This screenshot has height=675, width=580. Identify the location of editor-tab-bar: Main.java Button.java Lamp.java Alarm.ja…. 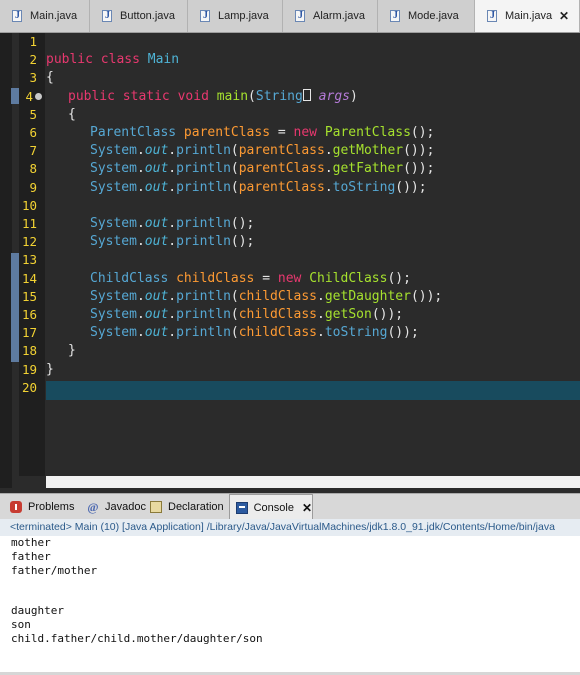
(290, 16).